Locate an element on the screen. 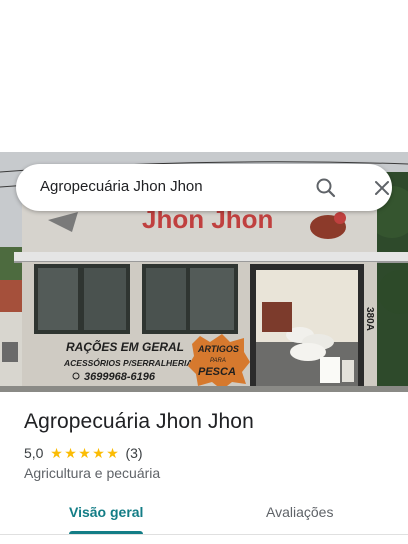 The image size is (408, 544). star-rating: ★ ★ ★ ★ ★ is located at coordinates (84, 453).